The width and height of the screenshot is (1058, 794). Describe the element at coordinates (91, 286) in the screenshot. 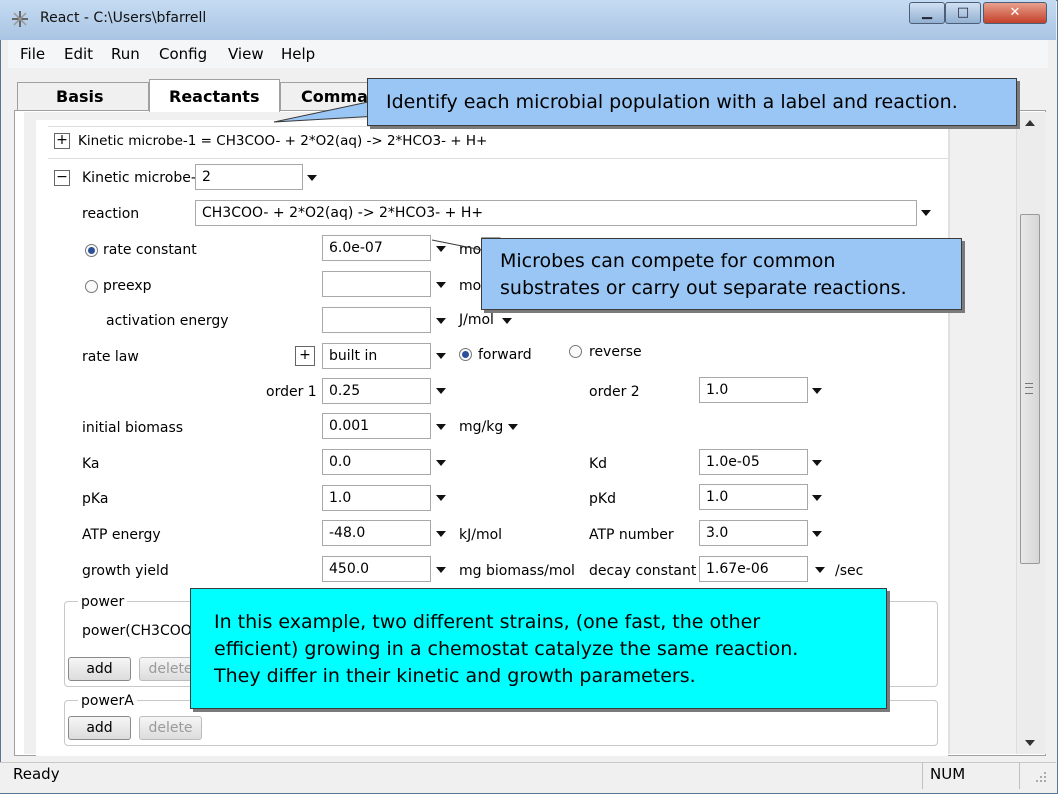

I see `preexp-radio` at that location.